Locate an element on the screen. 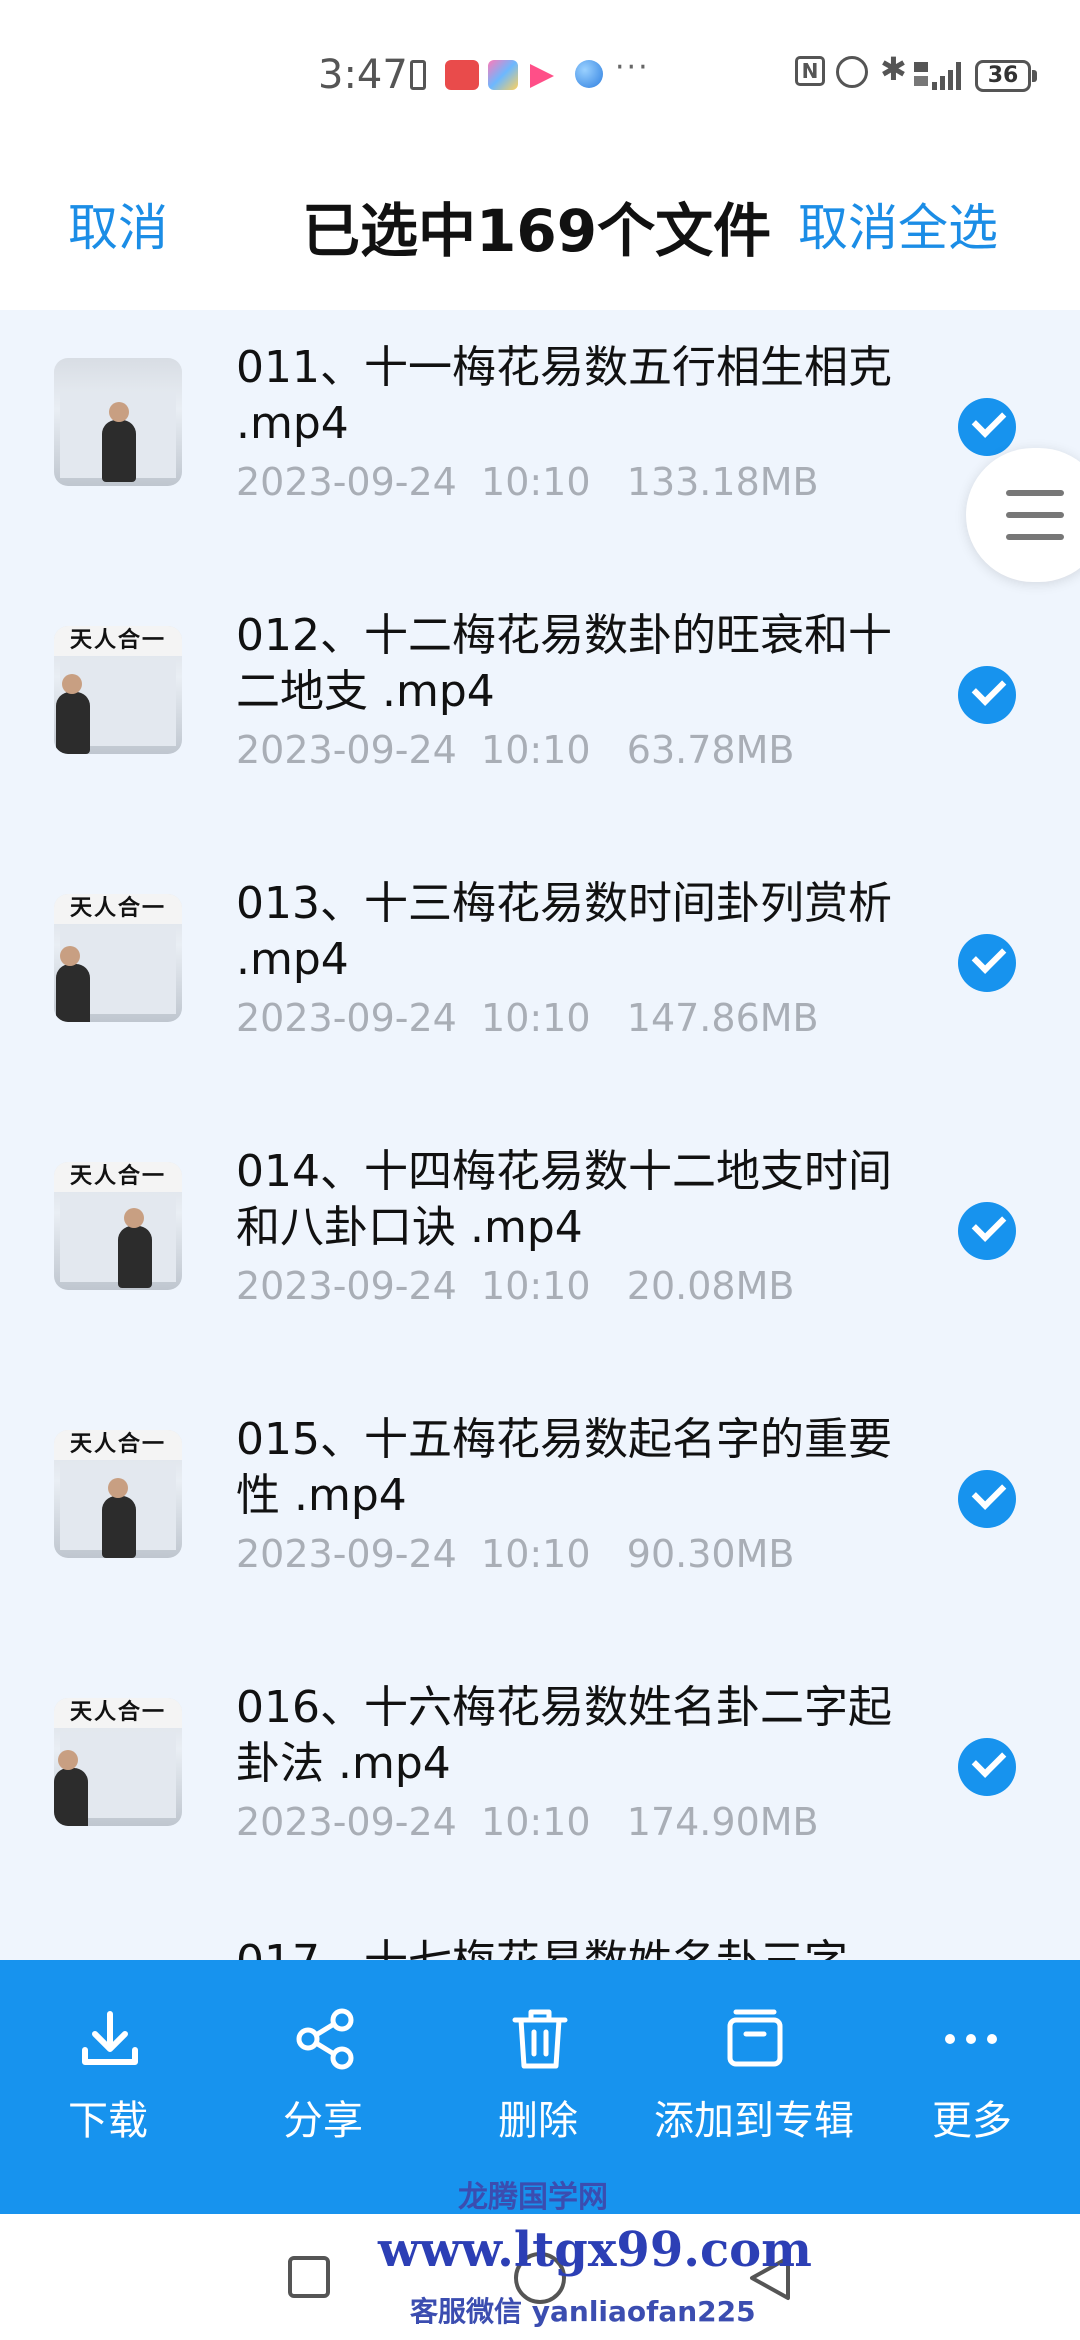 Image resolution: width=1080 pixels, height=2340 pixels. file-size: 174.90MB is located at coordinates (722, 1822).